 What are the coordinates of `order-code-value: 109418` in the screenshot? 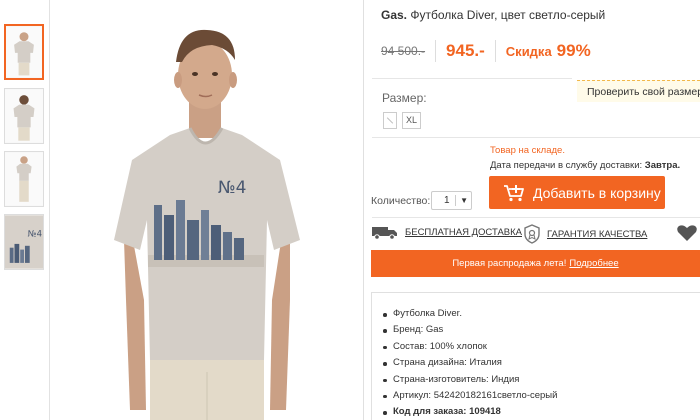 It's located at (485, 412).